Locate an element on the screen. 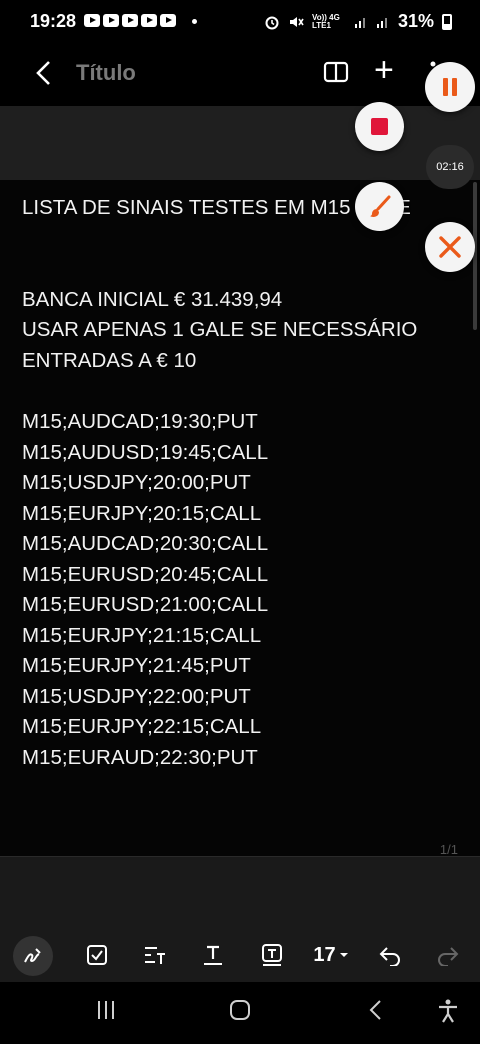 The width and height of the screenshot is (480, 1044). brush-icon is located at coordinates (379, 206).